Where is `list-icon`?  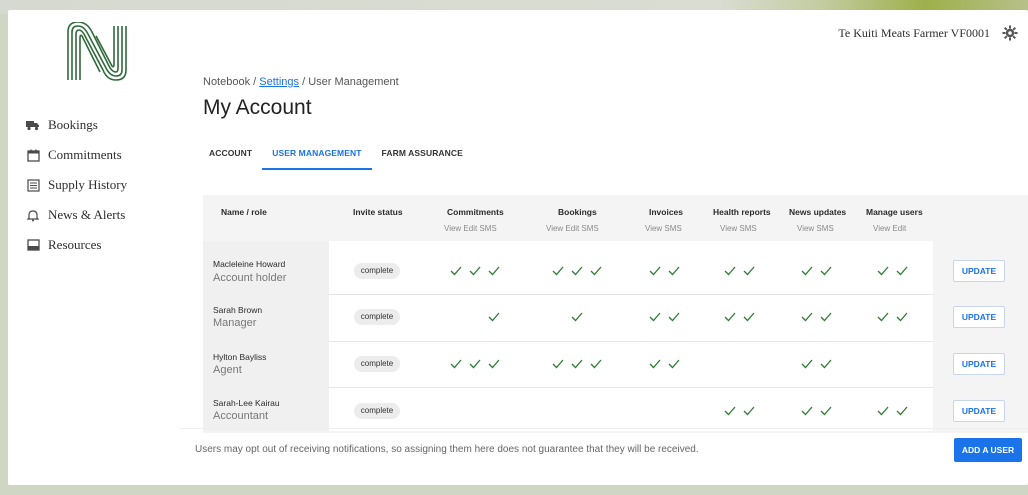
list-icon is located at coordinates (33, 185).